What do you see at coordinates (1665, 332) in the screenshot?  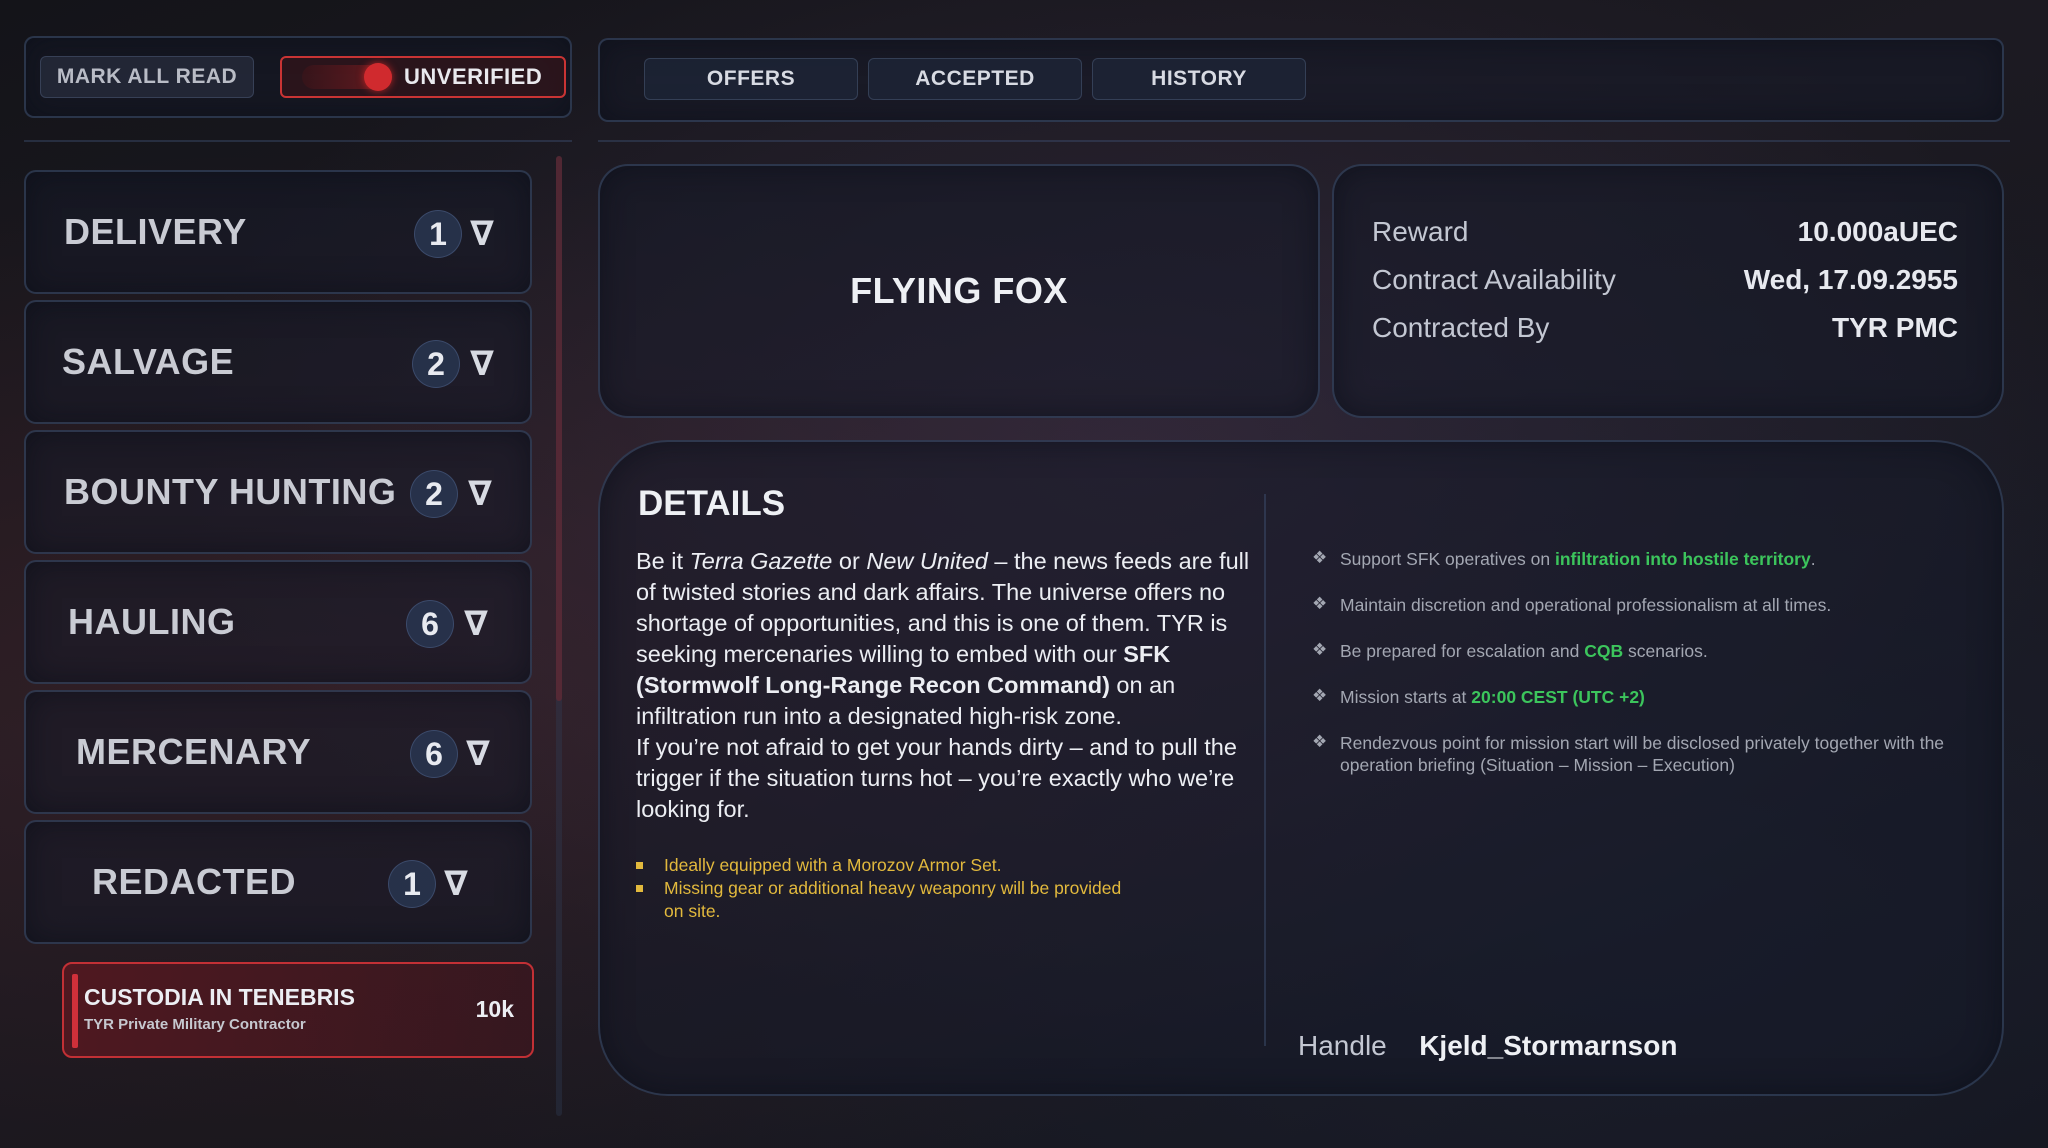 I see `info-row-contracted-by: Contracted By TYR PMC` at bounding box center [1665, 332].